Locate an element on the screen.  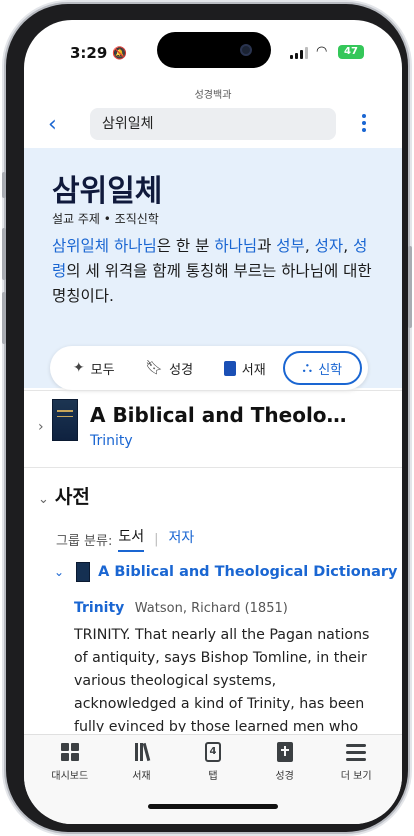
definition-text-5: 의 세 위격을 함께 통칭해 부르는 하나님에 대한 명칭이다. is located at coordinates (212, 283).